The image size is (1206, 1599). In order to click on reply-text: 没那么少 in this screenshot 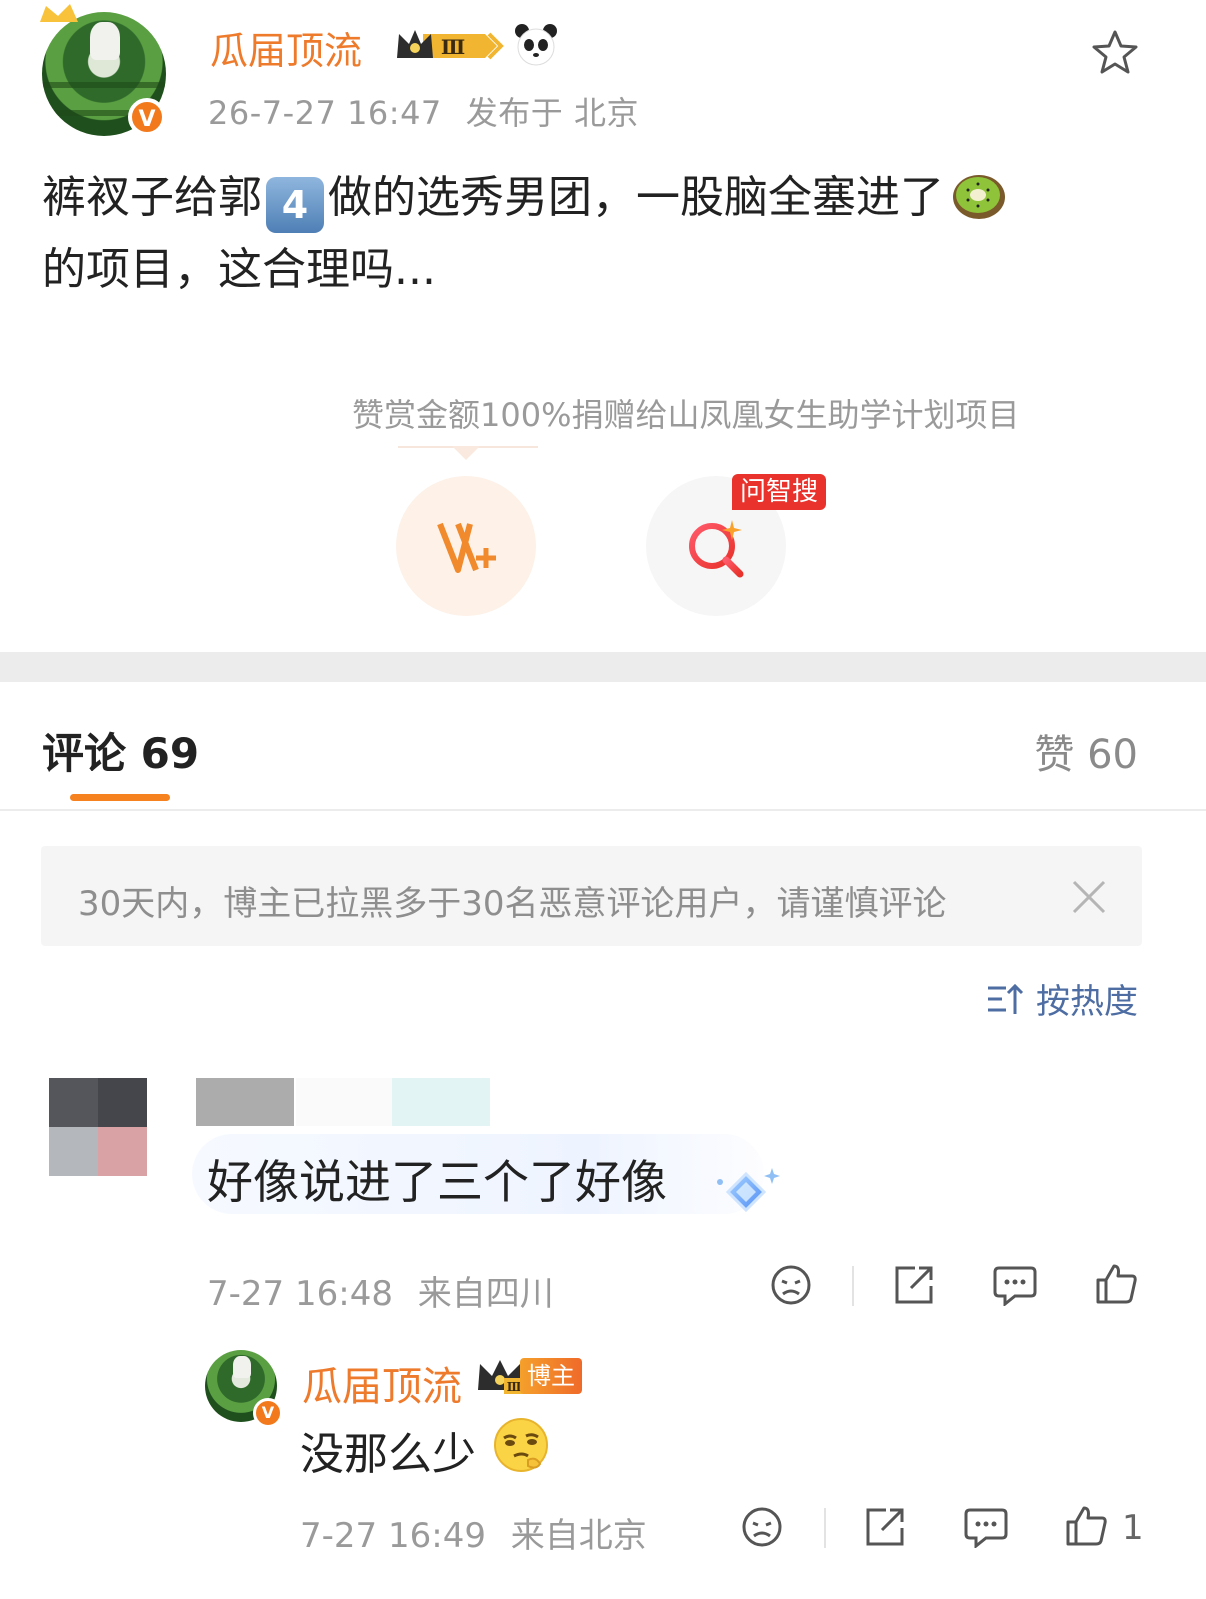, I will do `click(388, 1454)`.